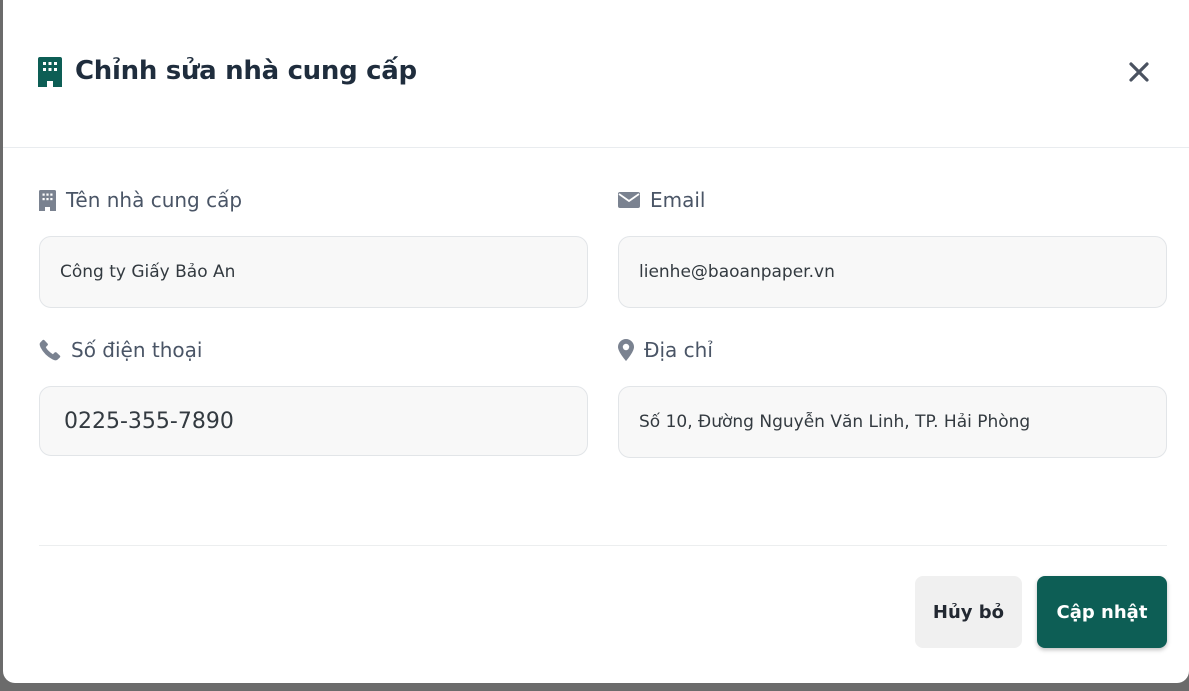 Image resolution: width=1189 pixels, height=691 pixels. What do you see at coordinates (313, 421) in the screenshot?
I see `phone-field` at bounding box center [313, 421].